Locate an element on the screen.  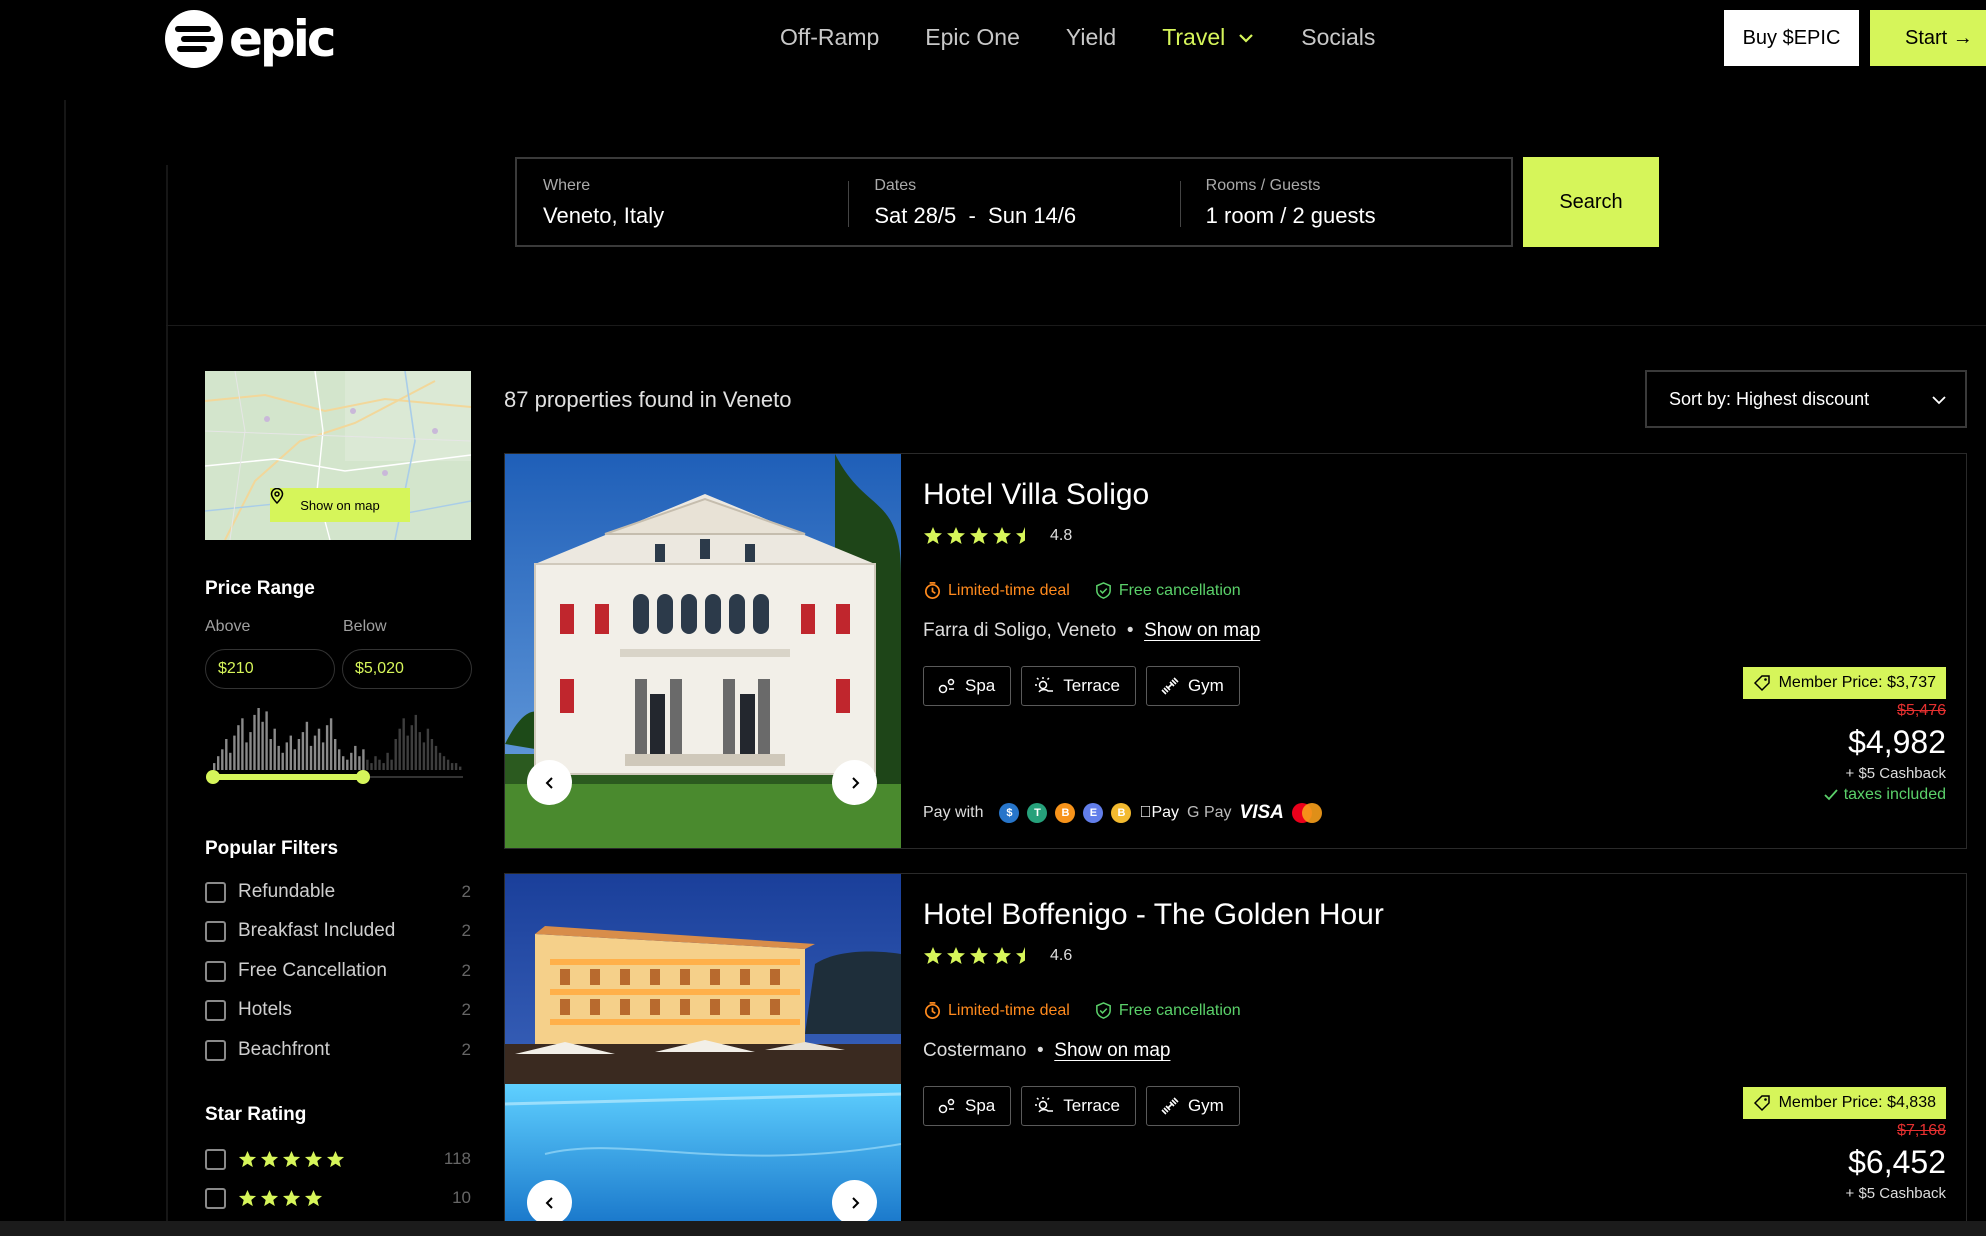
above-label: Above is located at coordinates (228, 626).